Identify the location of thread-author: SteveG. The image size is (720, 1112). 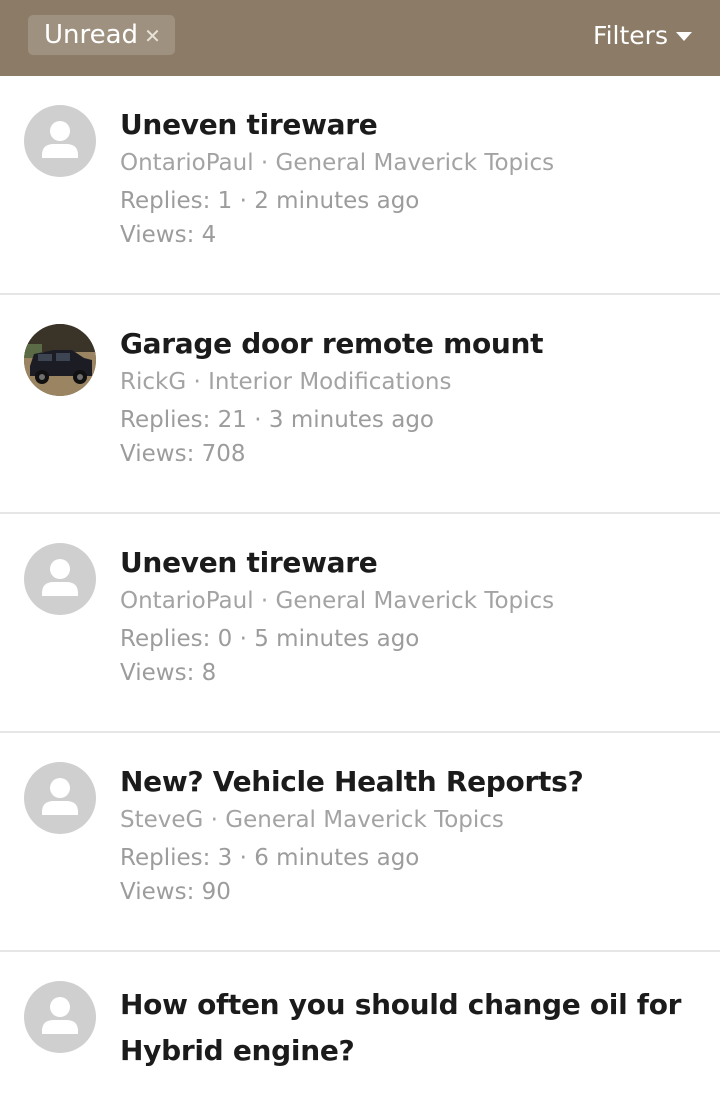
(161, 820).